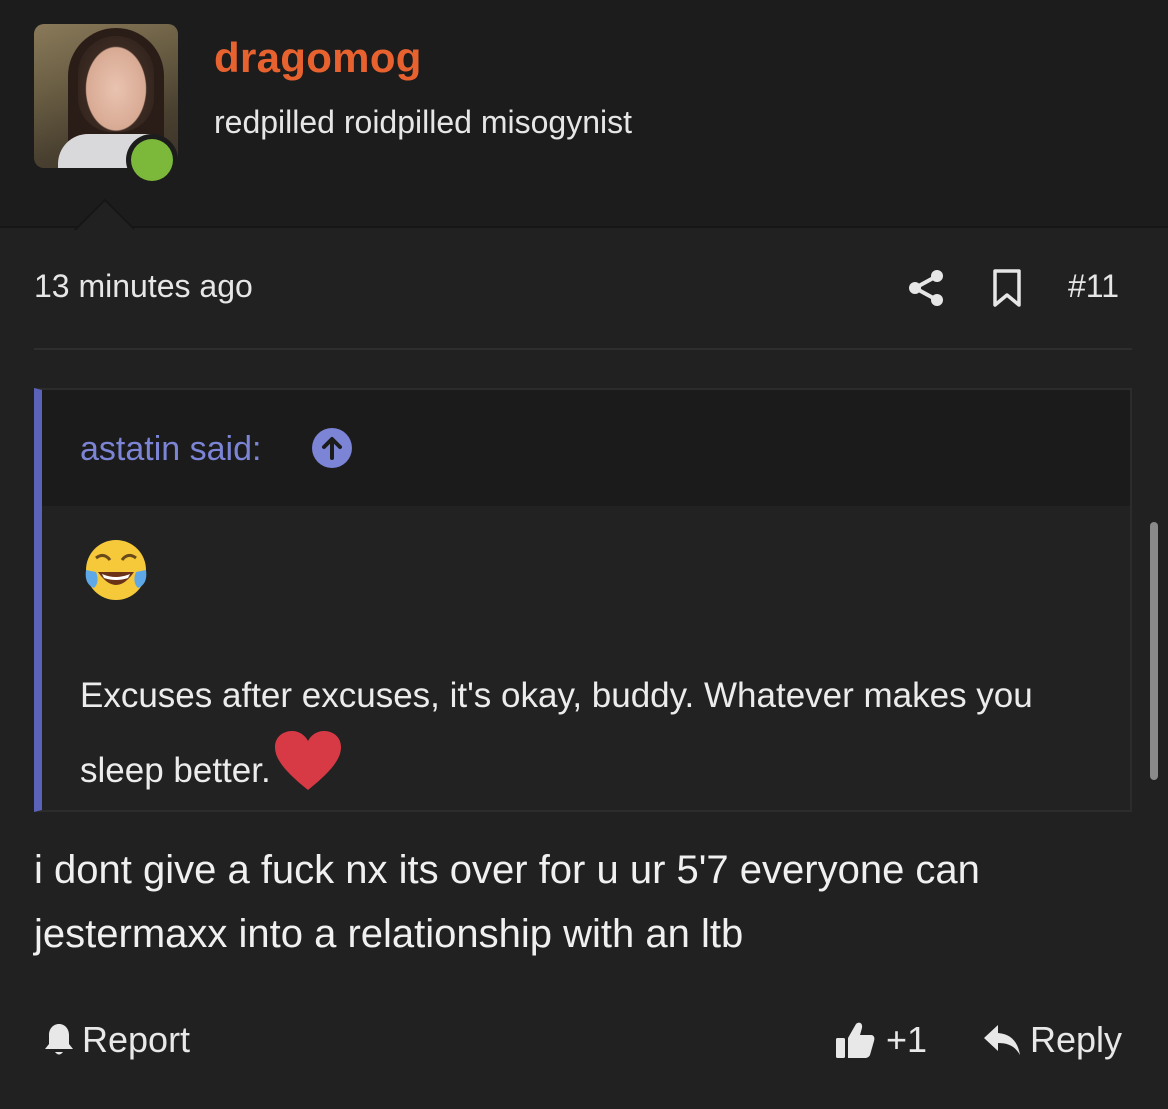  Describe the element at coordinates (136, 1039) in the screenshot. I see `report-label: Report` at that location.